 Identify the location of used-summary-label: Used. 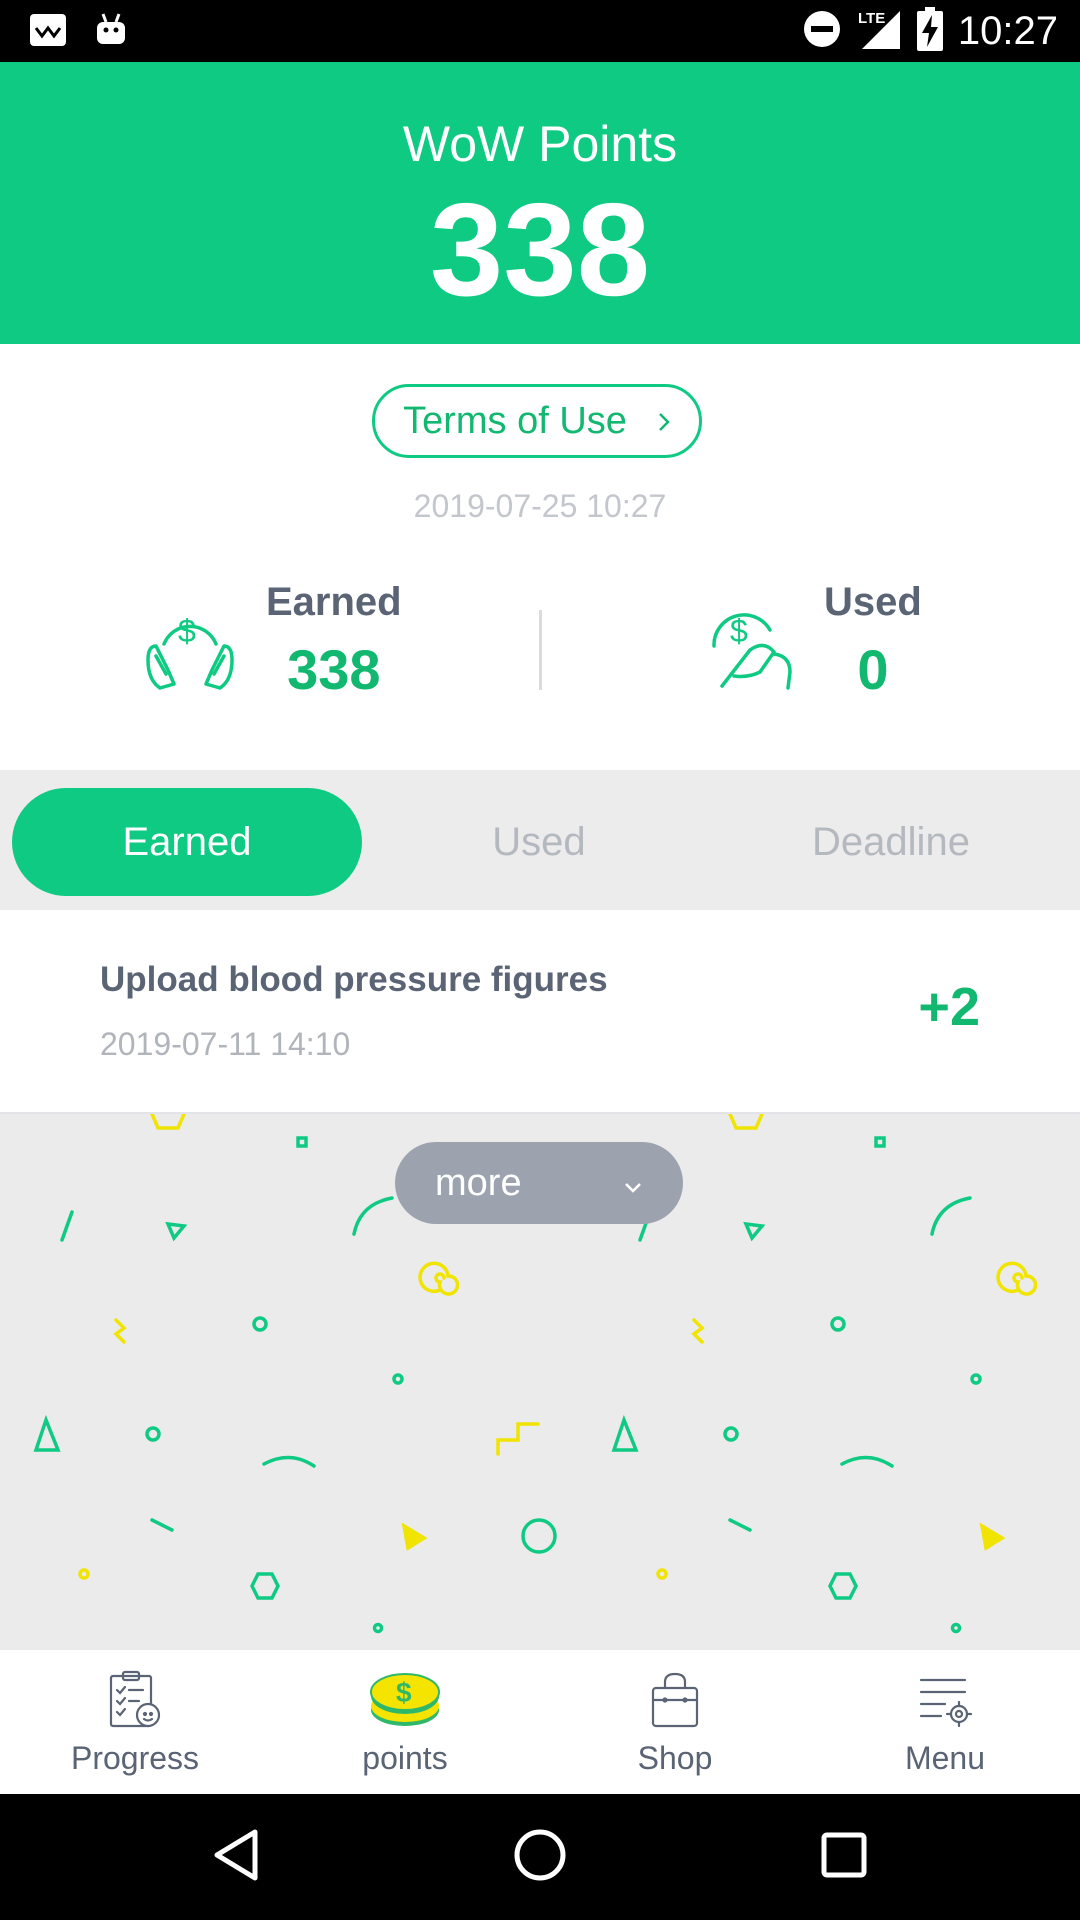
(873, 602).